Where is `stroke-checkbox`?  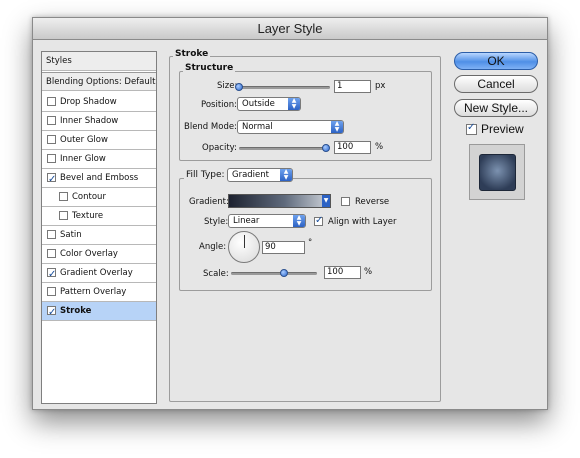 stroke-checkbox is located at coordinates (51, 313).